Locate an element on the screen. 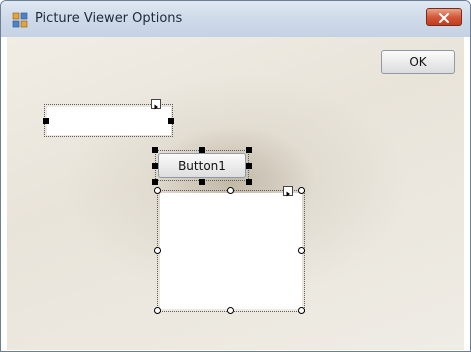  picturebox-smart-tag is located at coordinates (288, 191).